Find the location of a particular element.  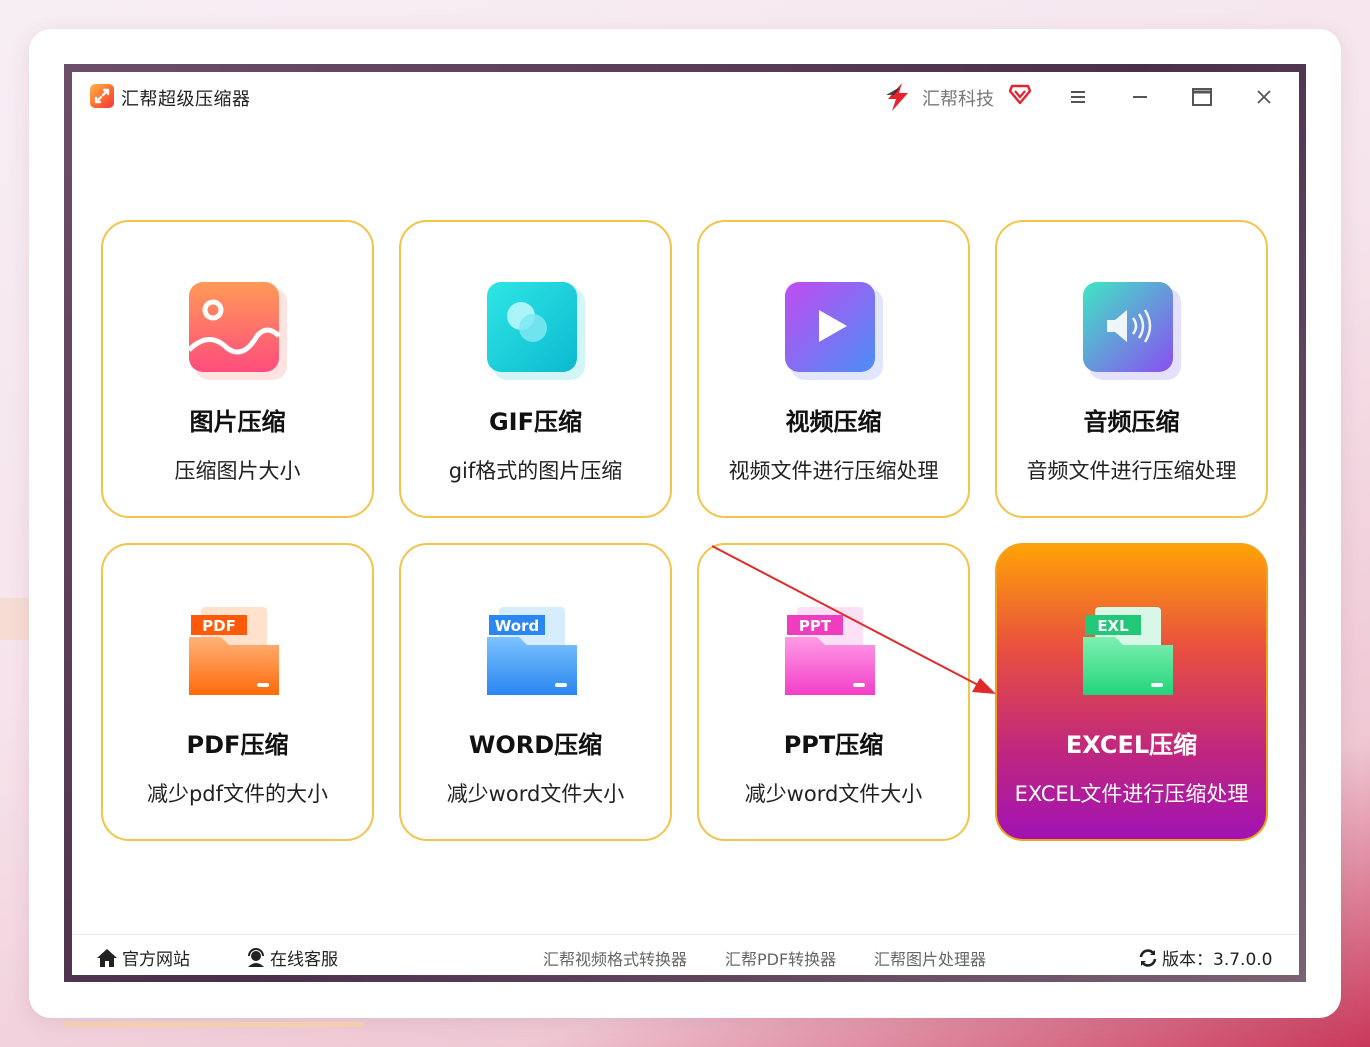

excel-folder-icon: EXL is located at coordinates (1128, 651).